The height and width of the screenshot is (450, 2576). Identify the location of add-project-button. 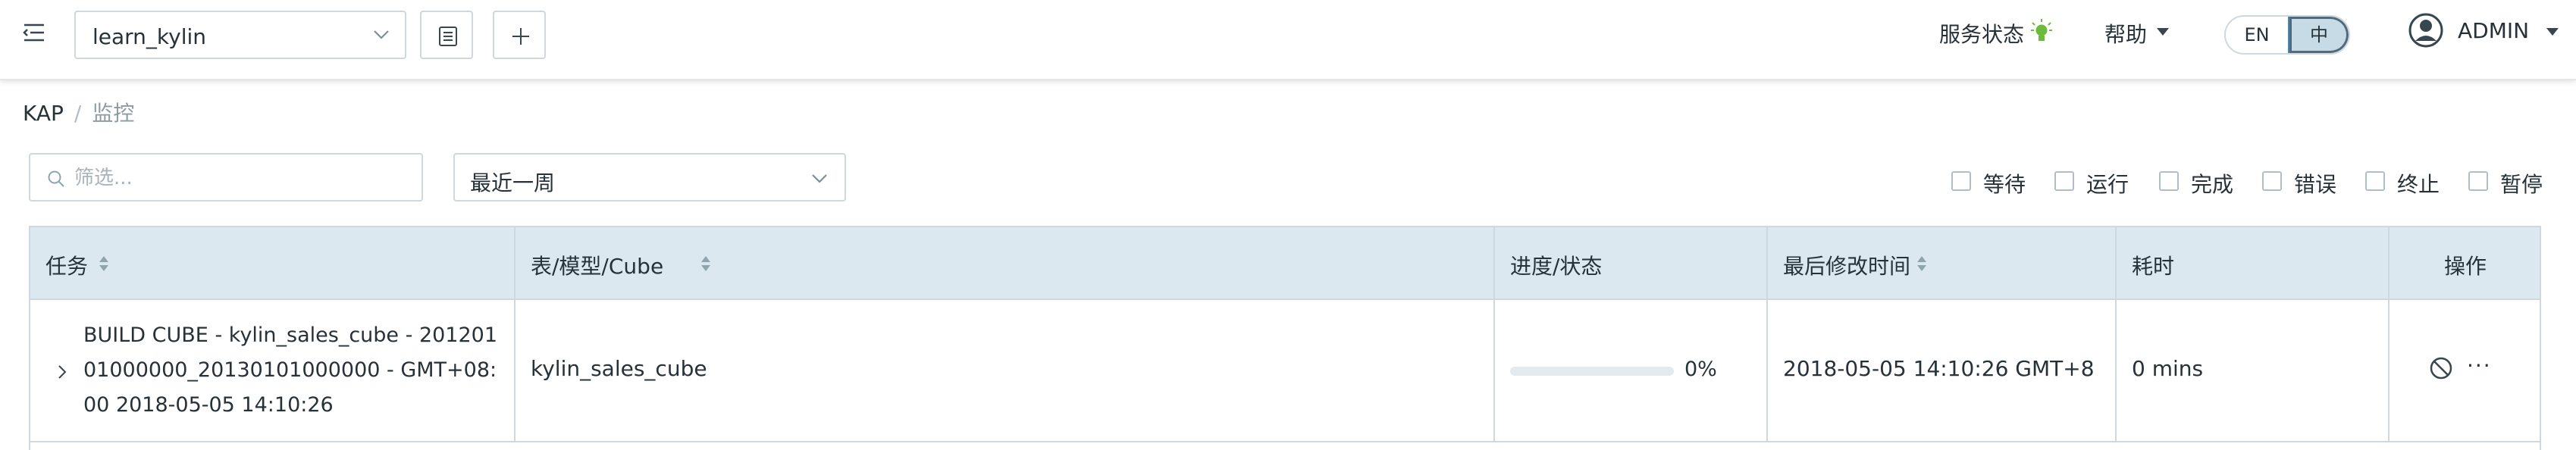
(519, 35).